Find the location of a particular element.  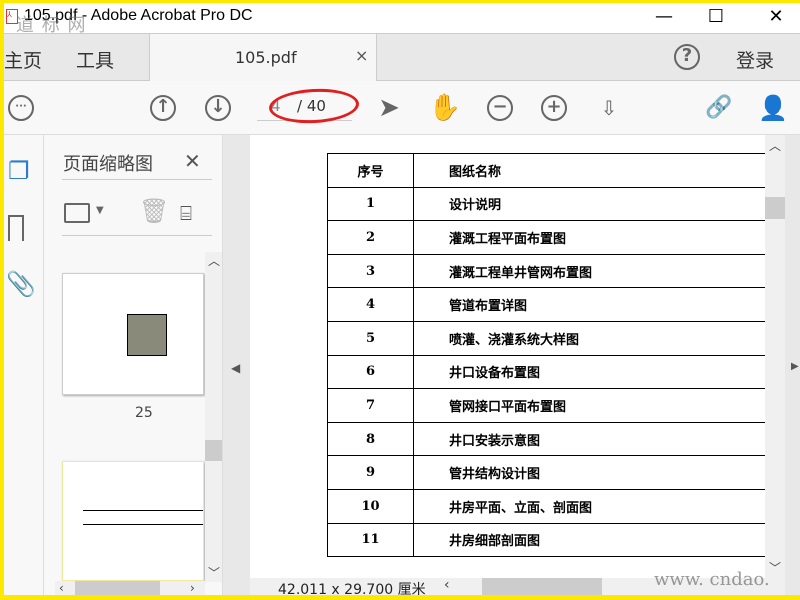

tab-tools: 工具 is located at coordinates (95, 59).